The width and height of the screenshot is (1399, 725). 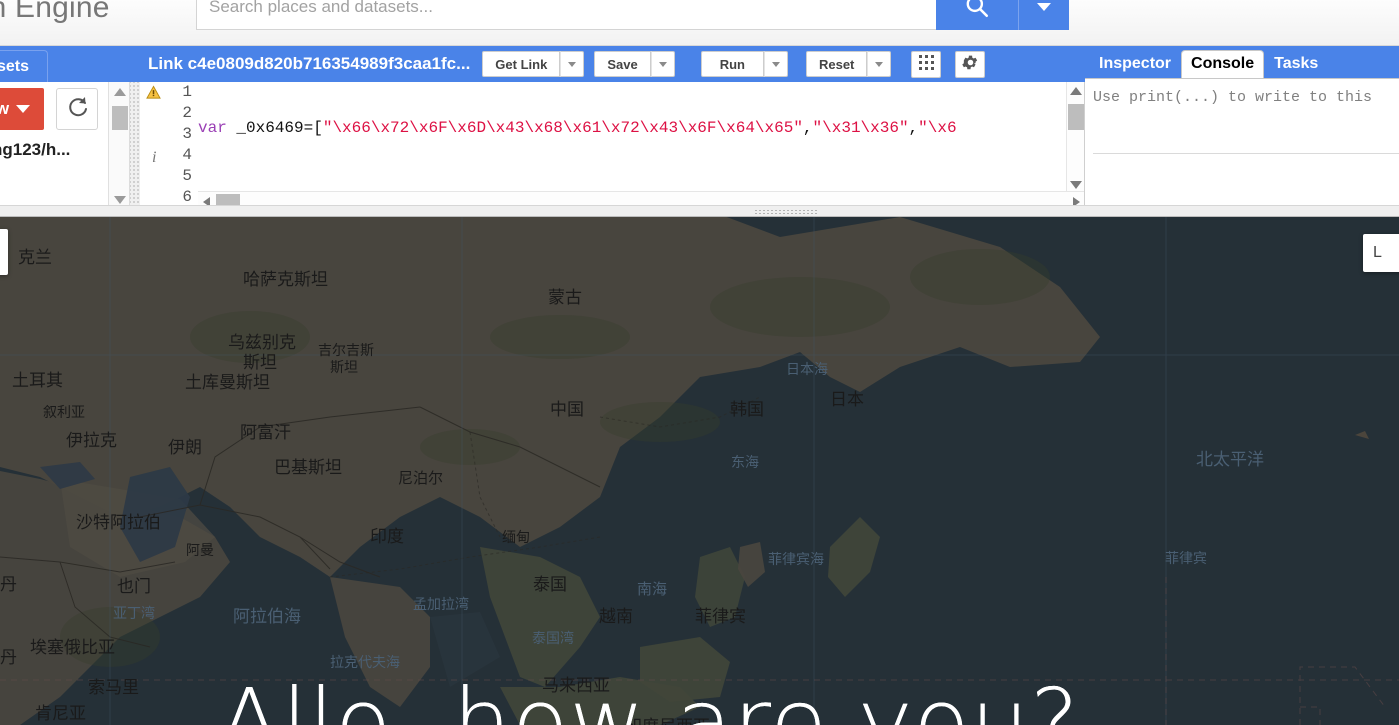 I want to click on console-divider, so click(x=1246, y=153).